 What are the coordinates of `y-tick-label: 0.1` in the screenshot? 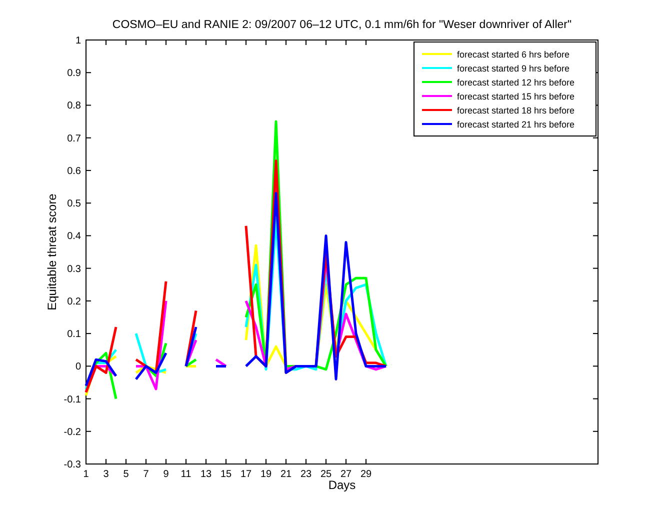 It's located at (74, 334).